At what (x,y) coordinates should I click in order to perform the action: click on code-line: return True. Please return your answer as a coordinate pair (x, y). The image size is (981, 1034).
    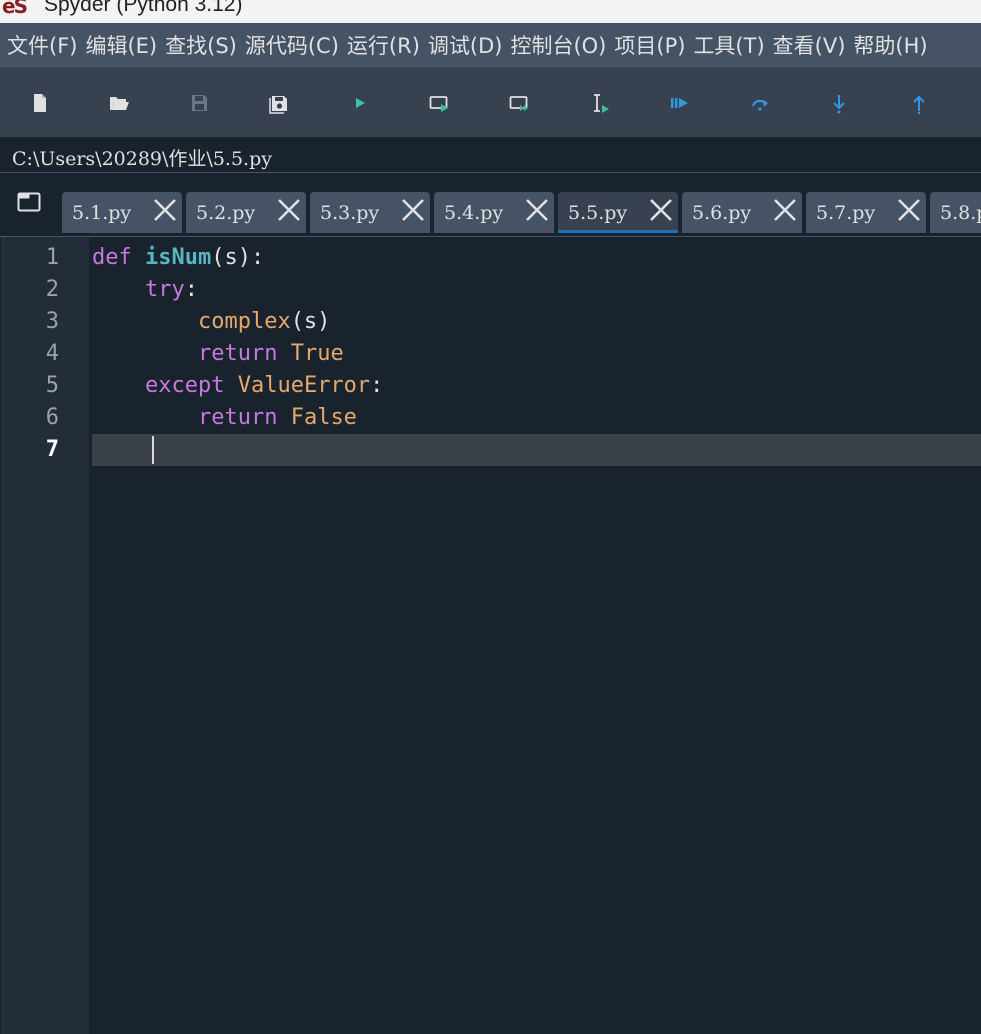
    Looking at the image, I should click on (218, 354).